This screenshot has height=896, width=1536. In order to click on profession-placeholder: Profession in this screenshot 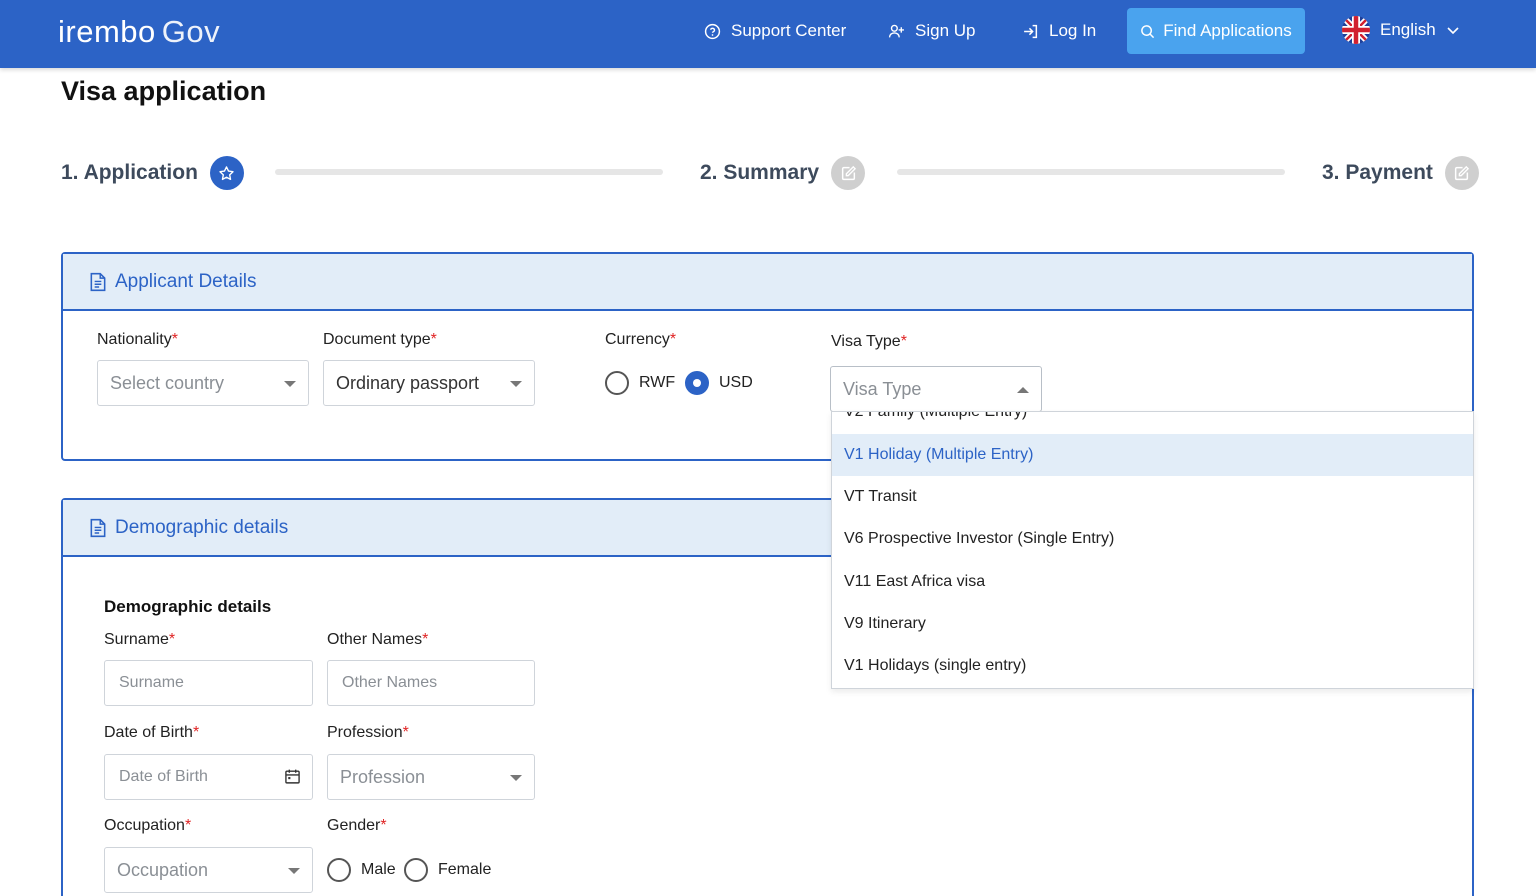, I will do `click(383, 776)`.